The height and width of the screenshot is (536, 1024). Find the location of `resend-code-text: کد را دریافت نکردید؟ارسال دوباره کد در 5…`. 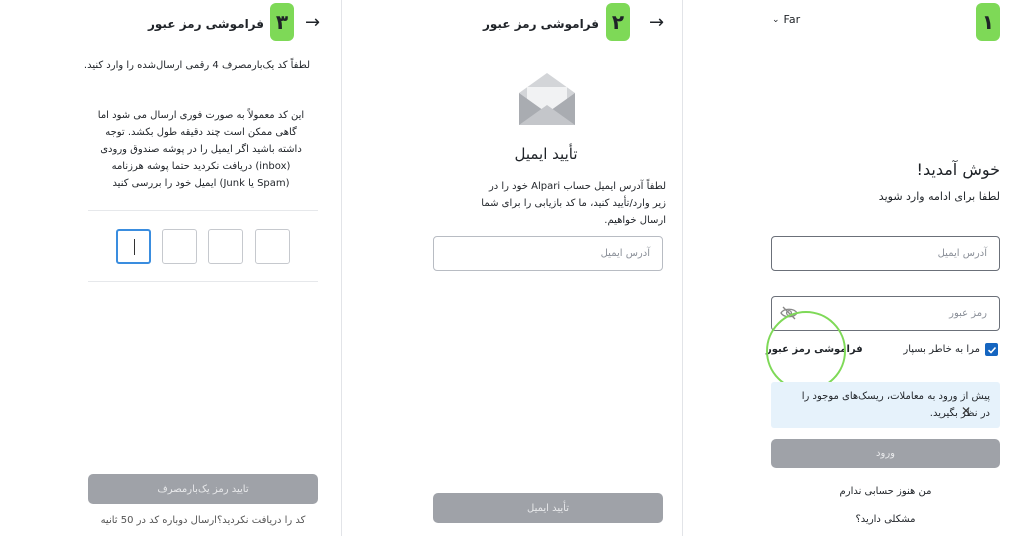

resend-code-text: کد را دریافت نکردید؟ارسال دوباره کد در 5… is located at coordinates (203, 520).